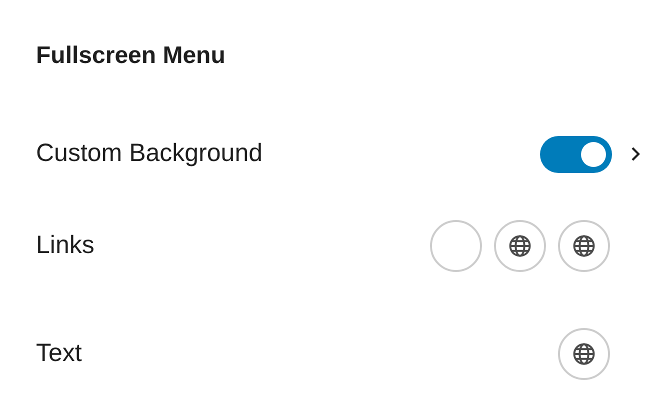  I want to click on setting-label: Links, so click(65, 246).